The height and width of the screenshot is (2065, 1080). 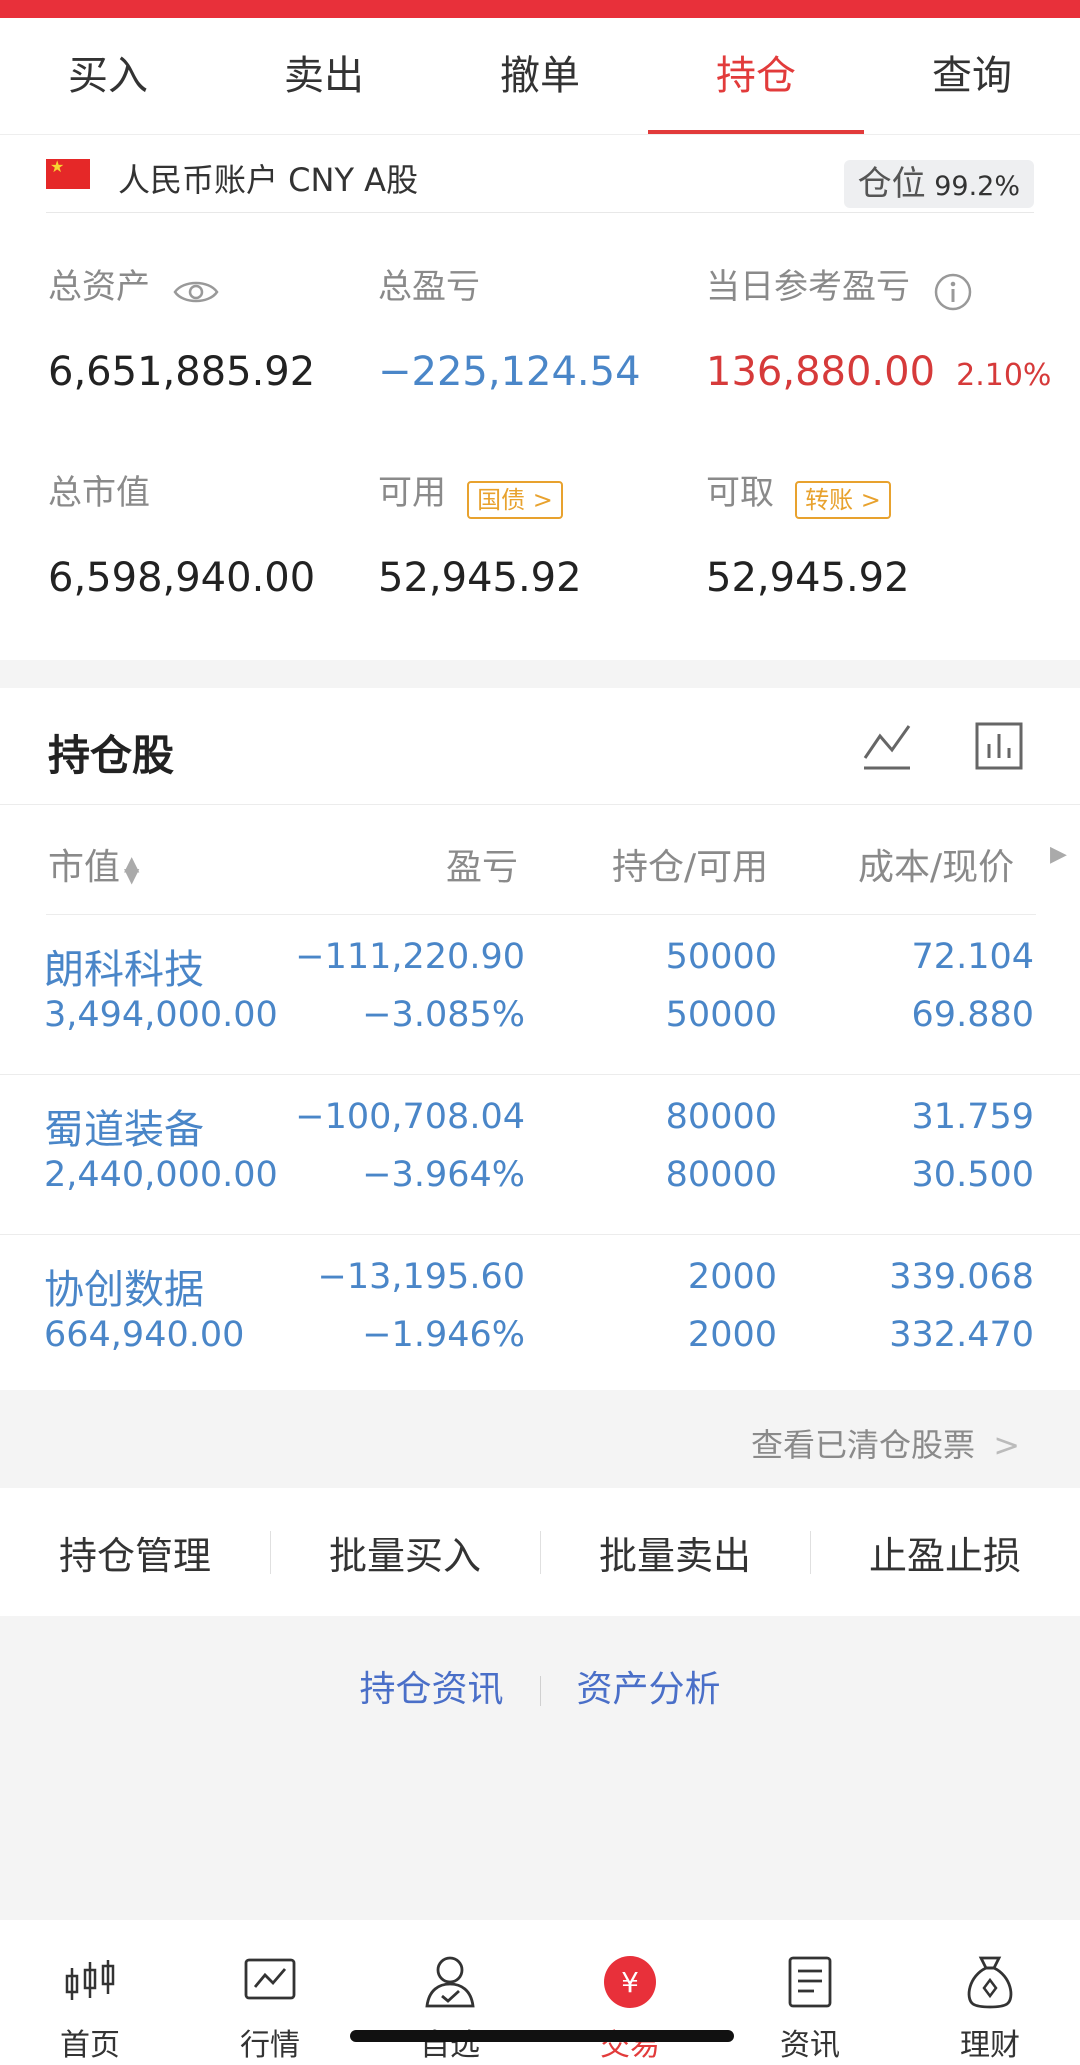 I want to click on account-label: 人民币账户 CNY A股, so click(x=268, y=178).